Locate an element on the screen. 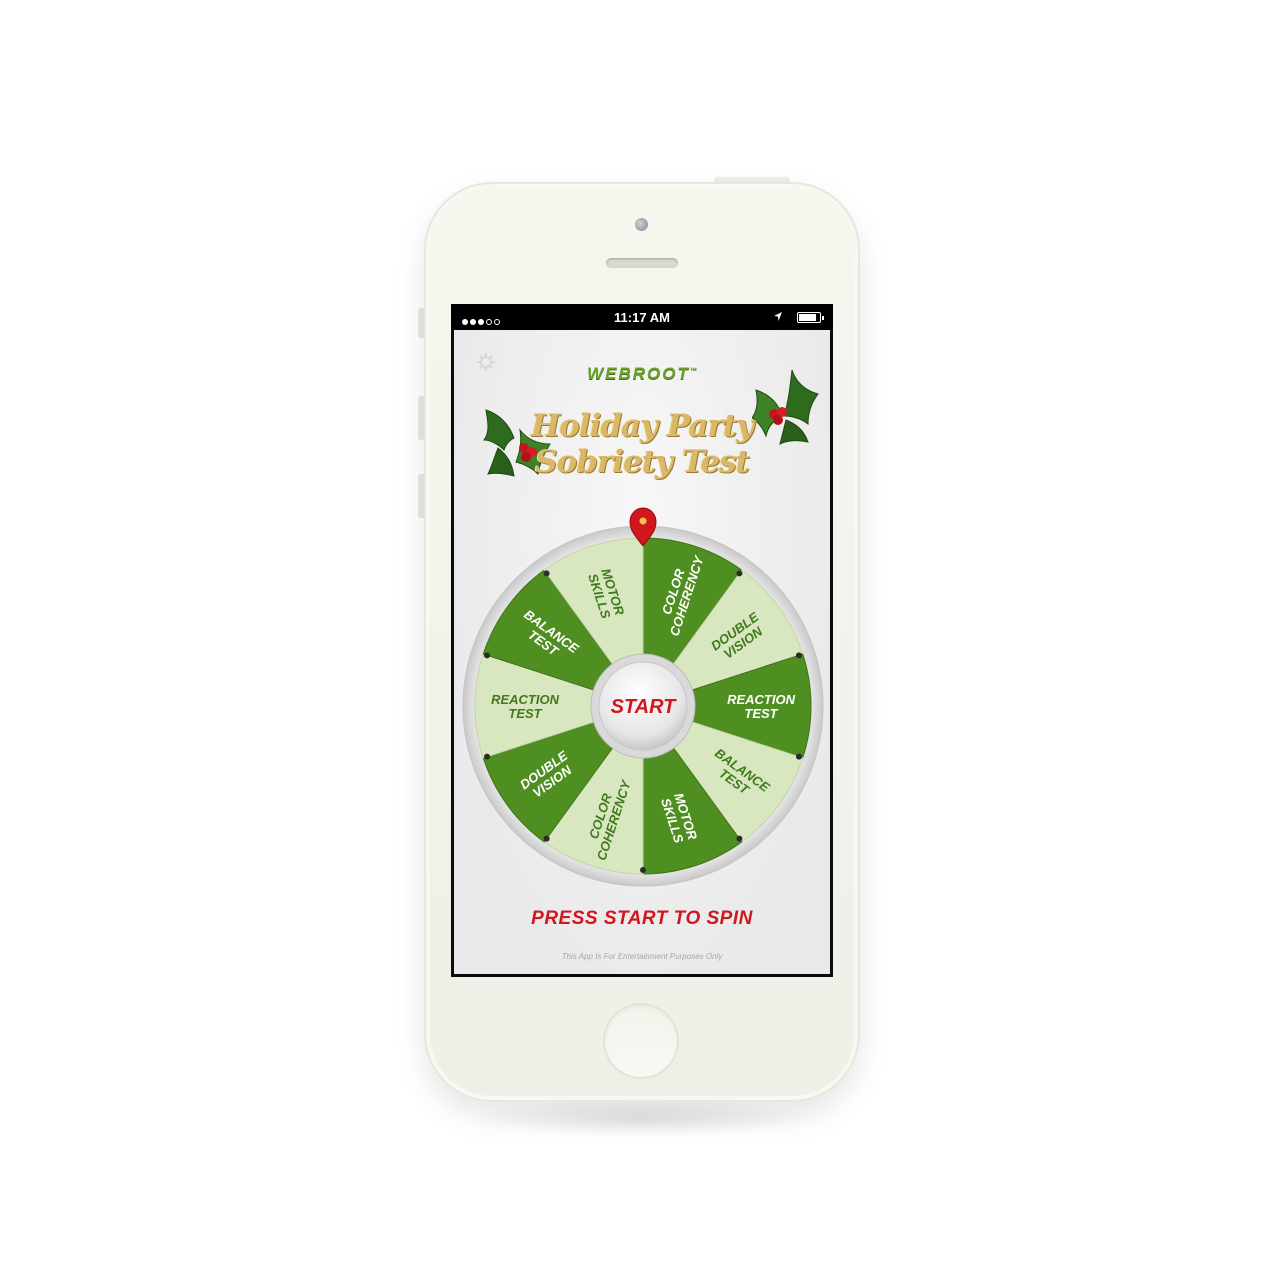  front-camera is located at coordinates (641, 224).